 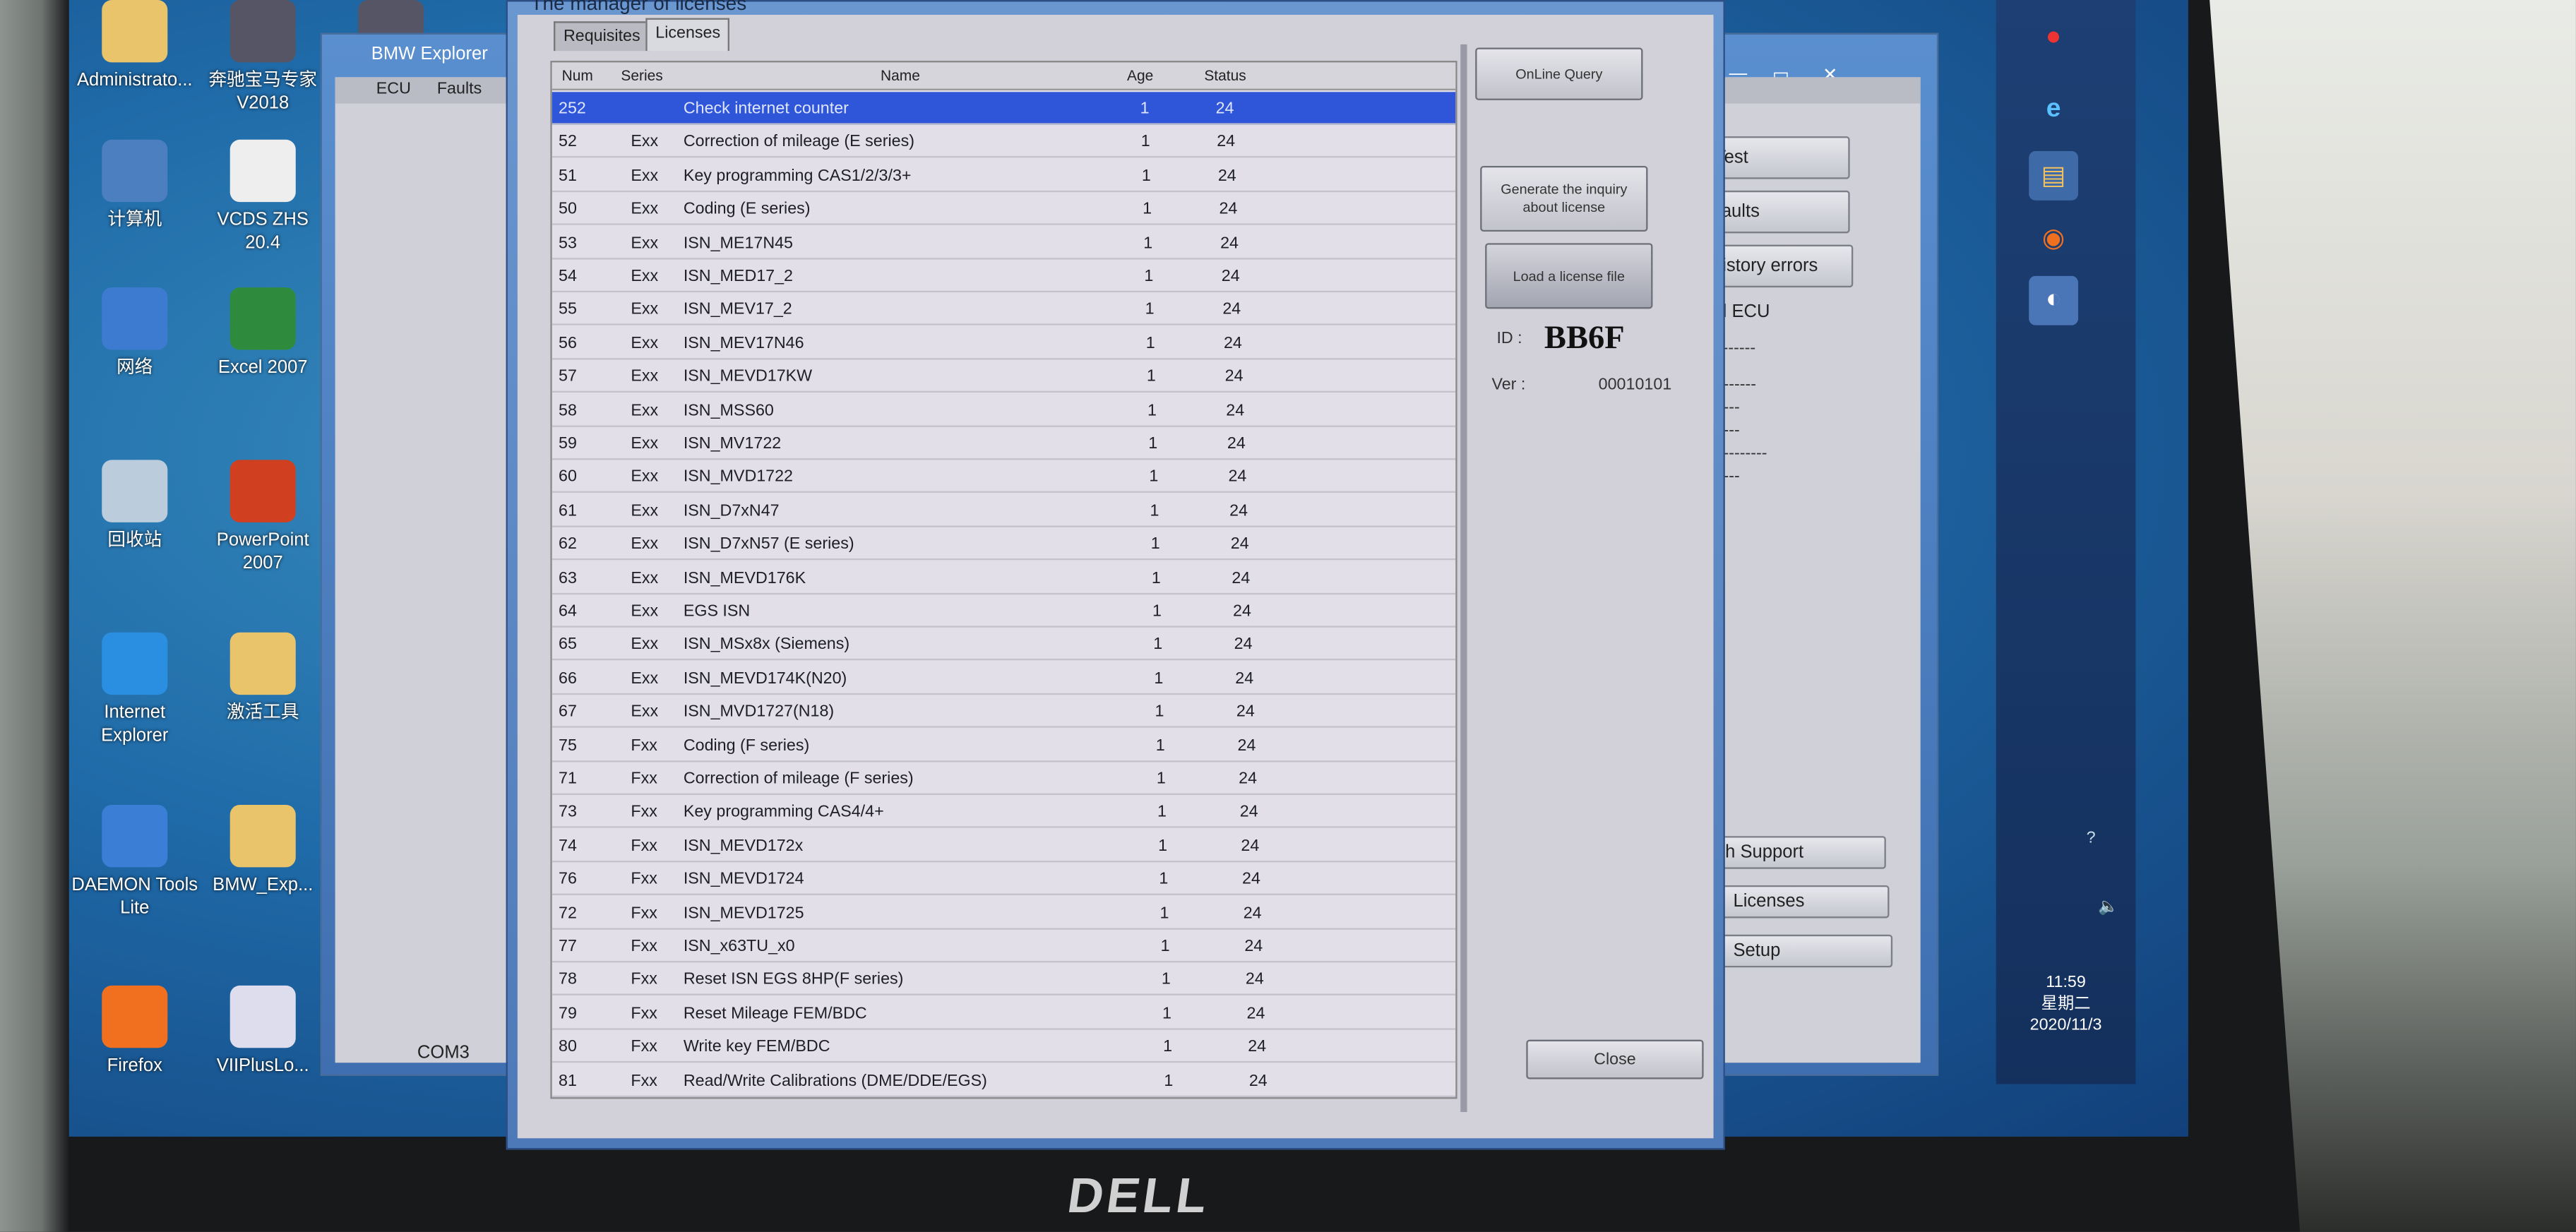 What do you see at coordinates (1003, 477) in the screenshot?
I see `table-row: 60 Exx ISN_MVD1722 1 24` at bounding box center [1003, 477].